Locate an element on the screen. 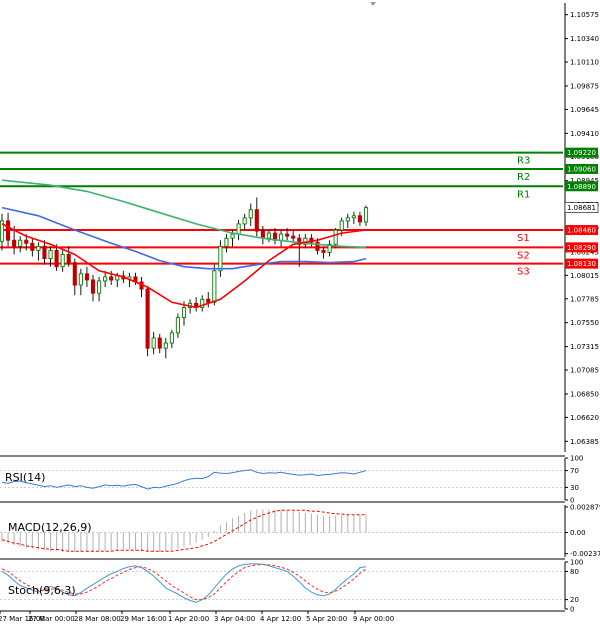 The width and height of the screenshot is (600, 629). time-tick-label: 4 Apr 12:00 is located at coordinates (280, 619).